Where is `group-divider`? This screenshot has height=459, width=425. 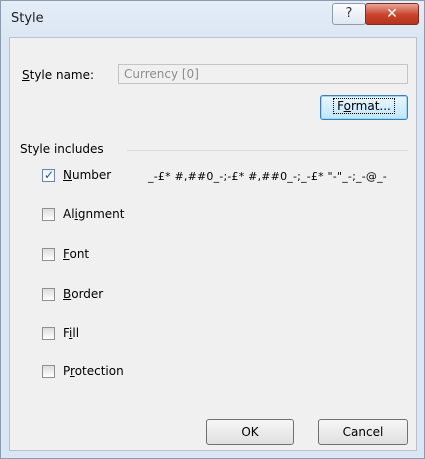 group-divider is located at coordinates (267, 150).